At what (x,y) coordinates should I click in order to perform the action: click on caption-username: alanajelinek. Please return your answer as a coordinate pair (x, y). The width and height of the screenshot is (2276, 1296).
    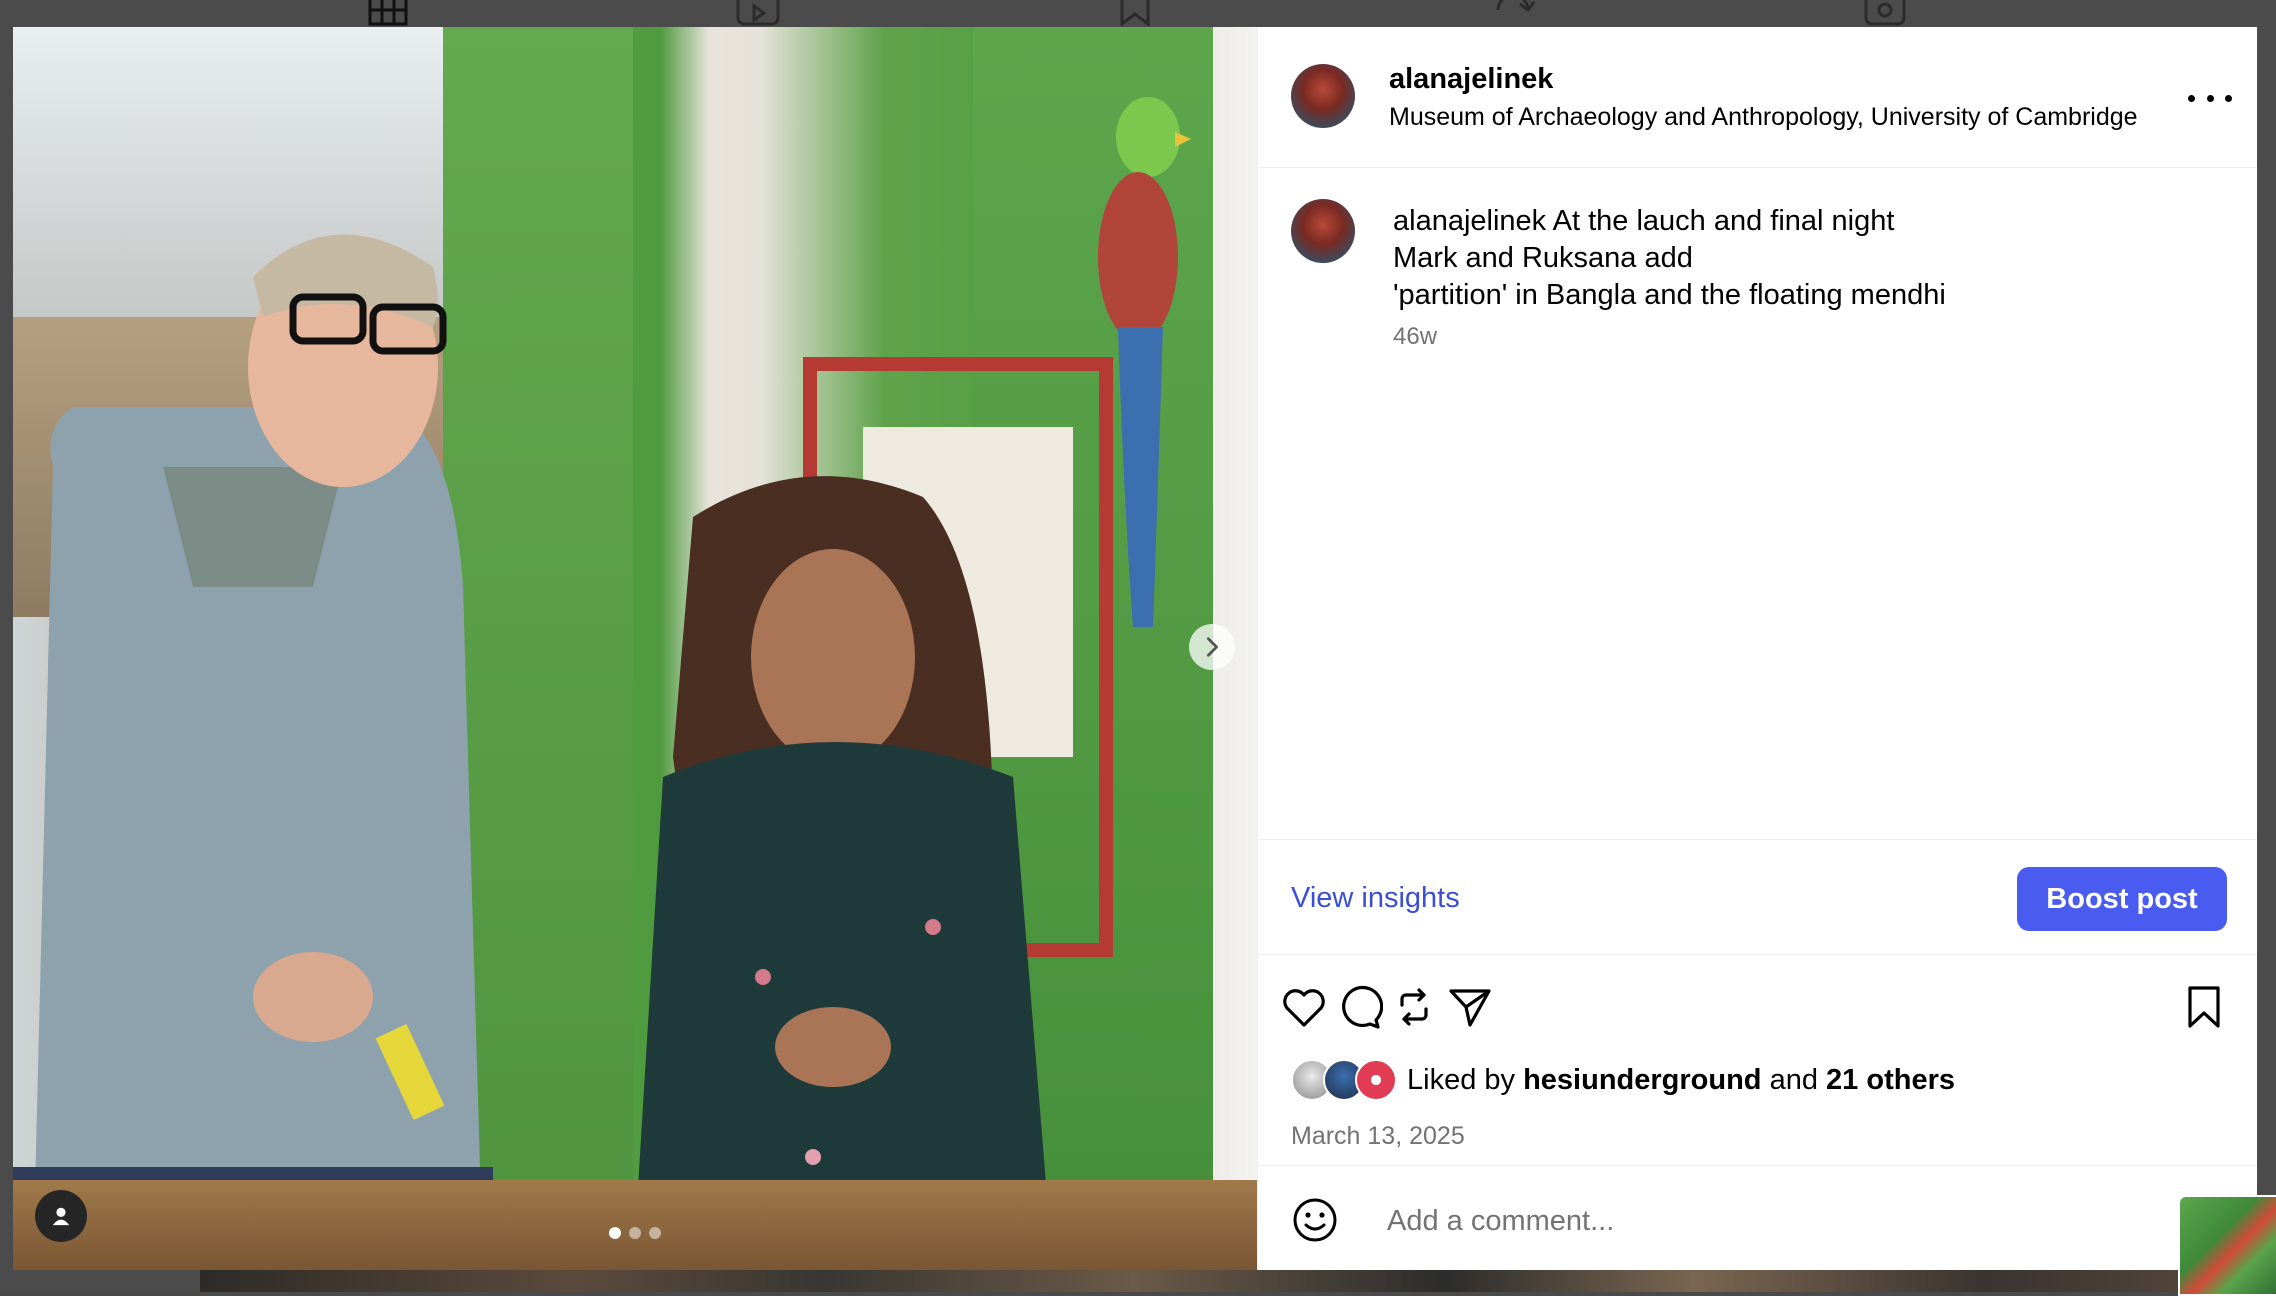
    Looking at the image, I should click on (1469, 221).